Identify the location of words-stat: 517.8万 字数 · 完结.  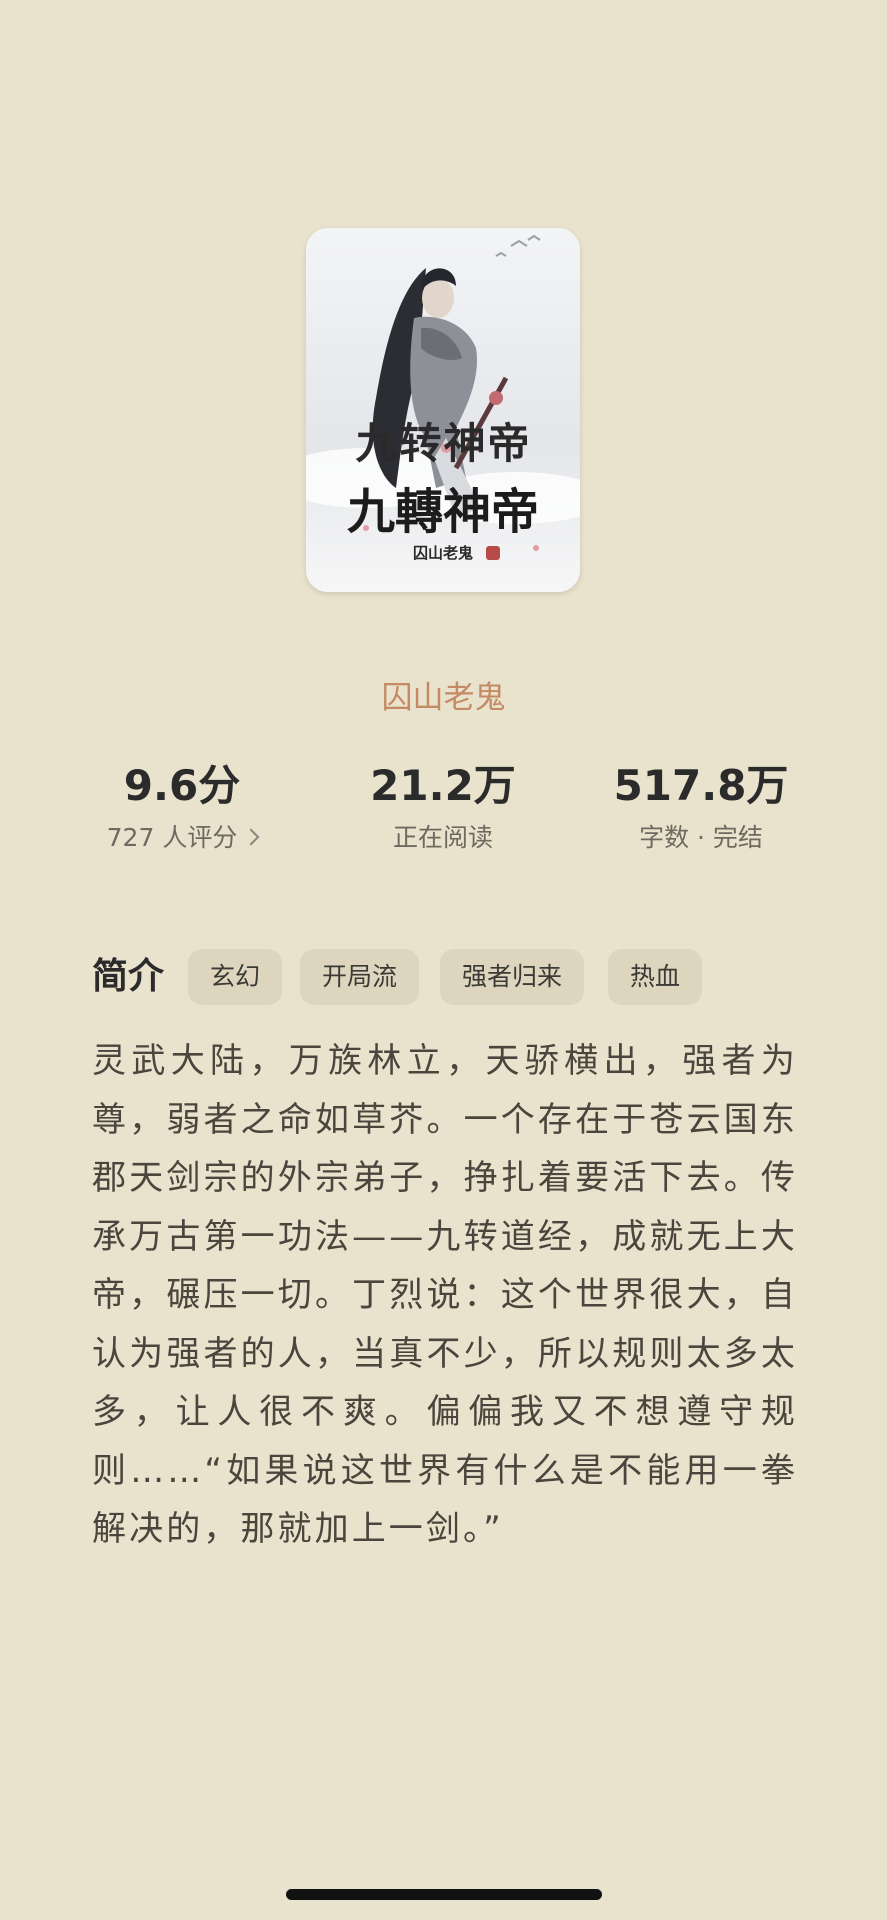
(701, 808).